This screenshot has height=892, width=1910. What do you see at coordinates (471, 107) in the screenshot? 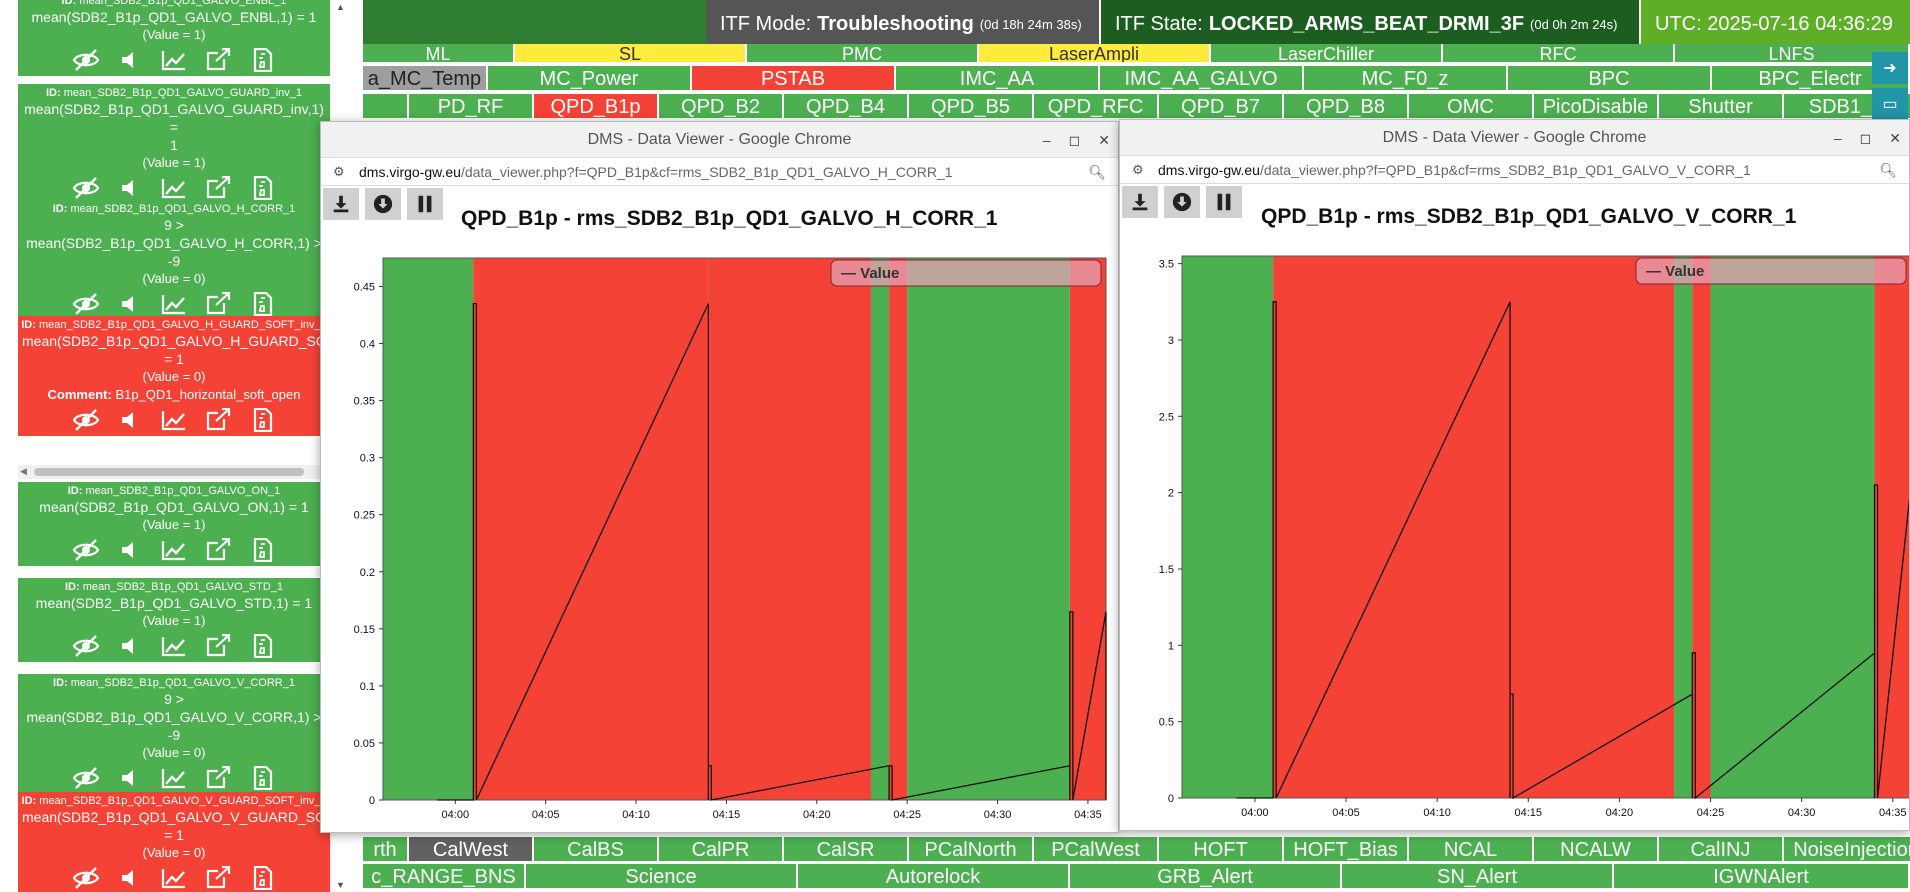
I see `subsystem-tile-pd-rf: PD_RF` at bounding box center [471, 107].